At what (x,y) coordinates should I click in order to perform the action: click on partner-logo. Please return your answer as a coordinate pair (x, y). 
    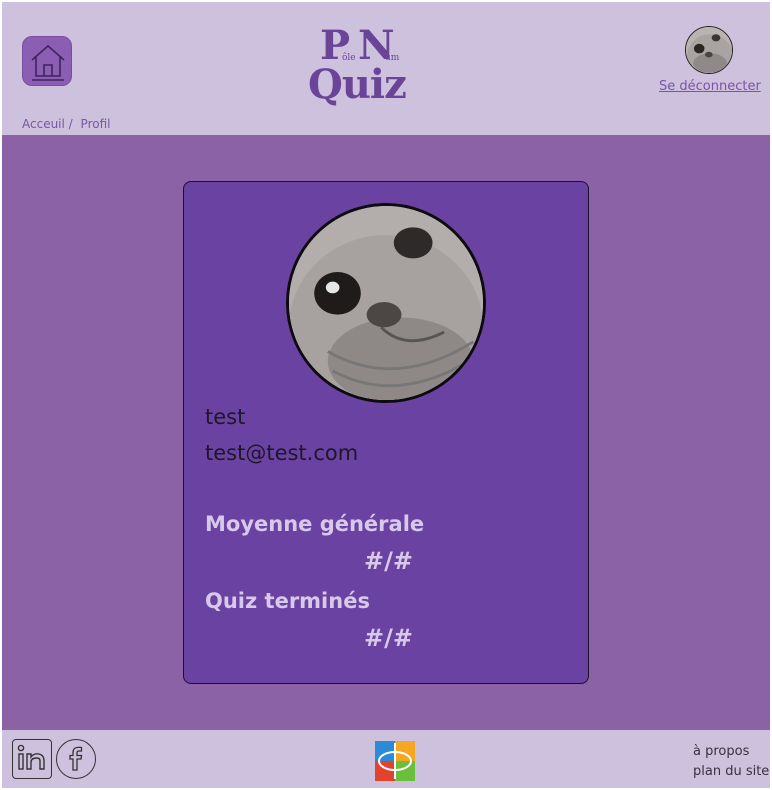
    Looking at the image, I should click on (395, 761).